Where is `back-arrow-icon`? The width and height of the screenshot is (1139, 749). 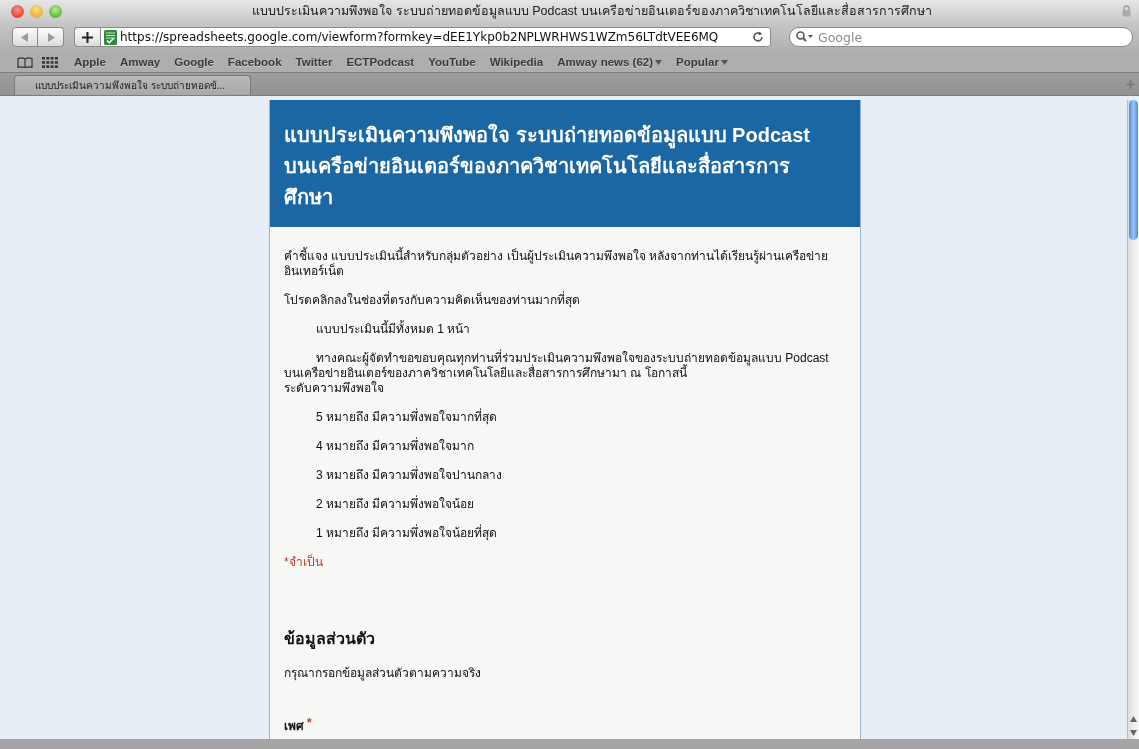
back-arrow-icon is located at coordinates (25, 37).